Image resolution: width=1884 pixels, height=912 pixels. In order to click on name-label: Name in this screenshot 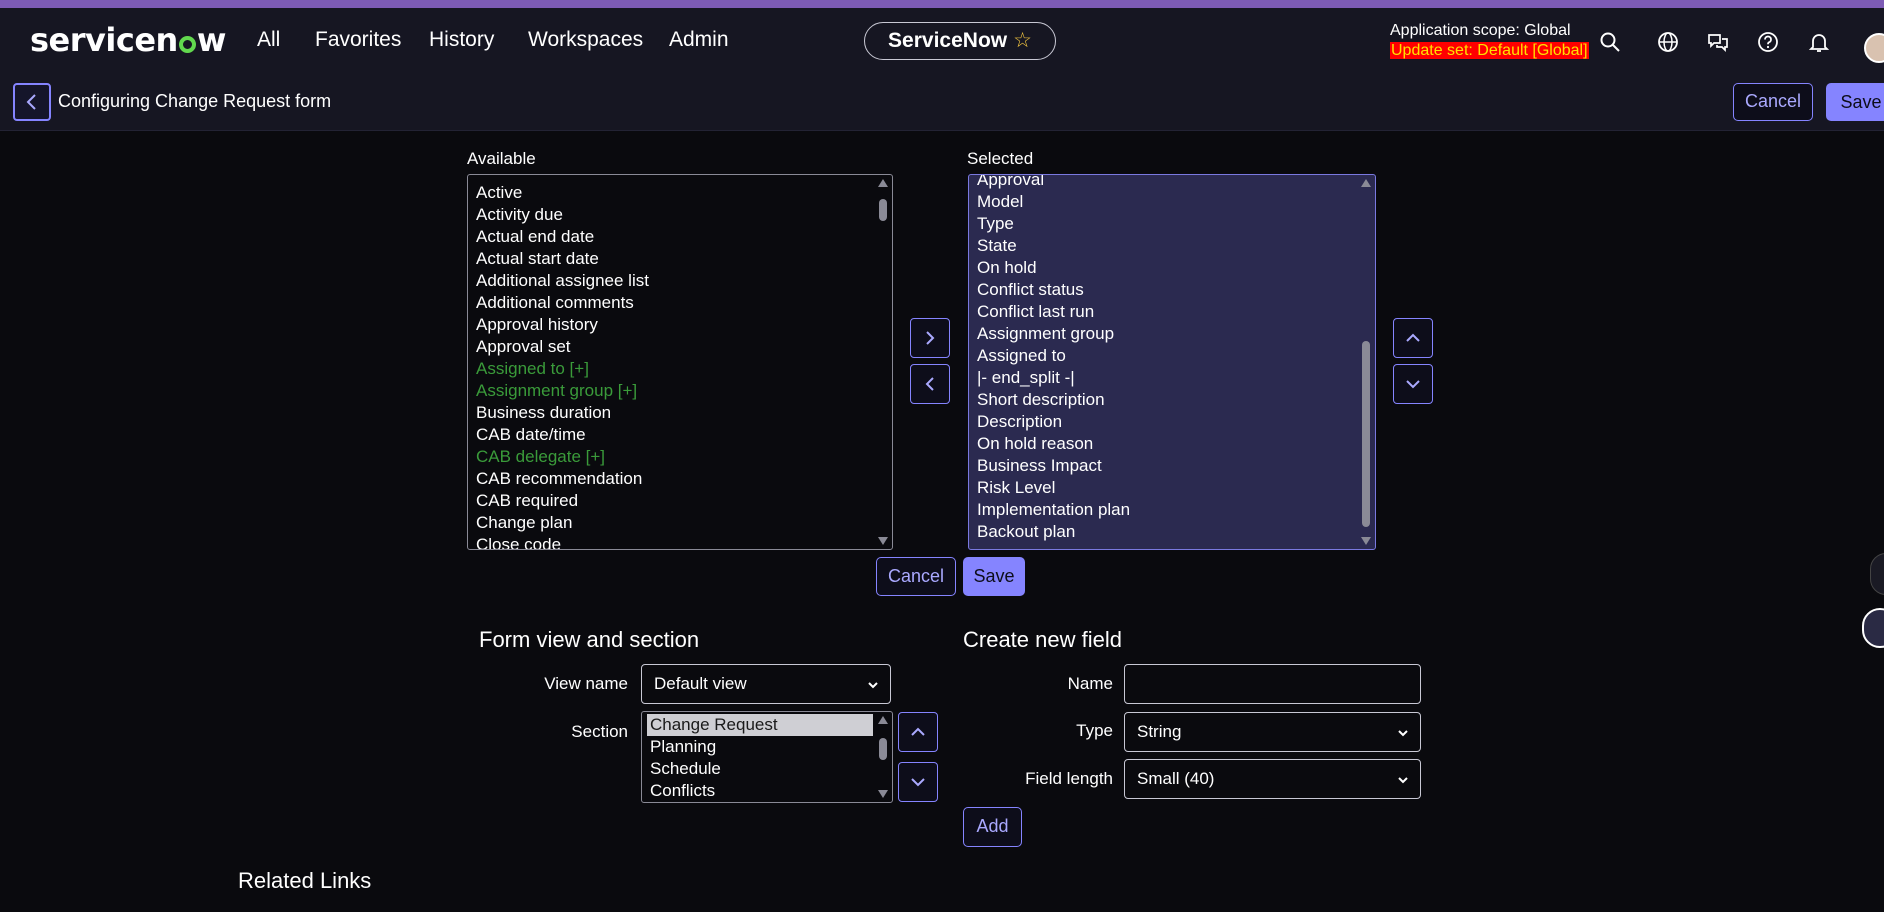, I will do `click(1090, 683)`.